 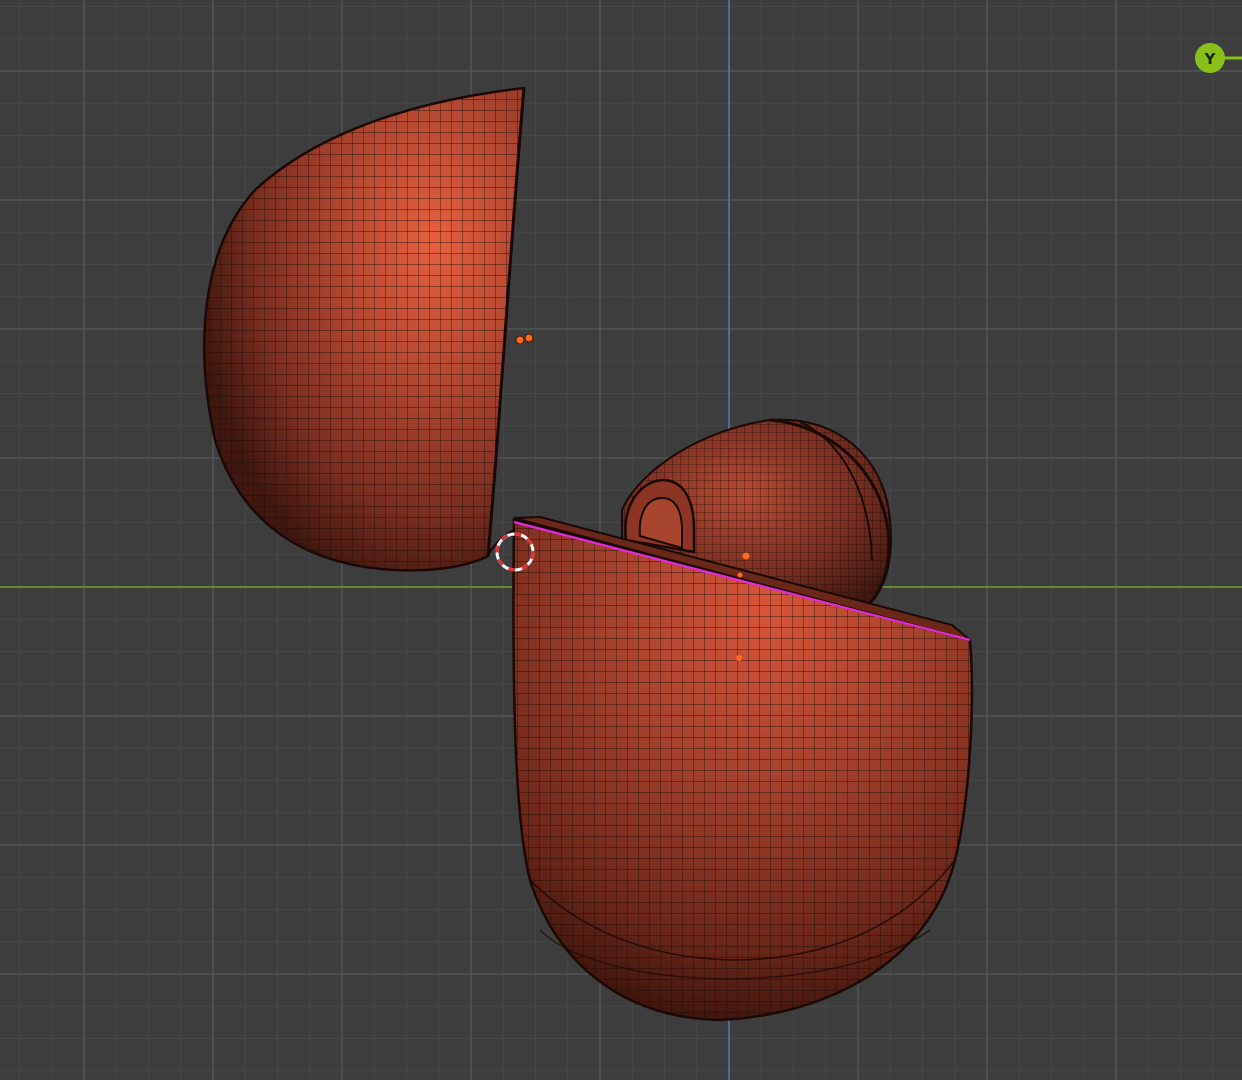 What do you see at coordinates (1210, 59) in the screenshot?
I see `gizmo-y-label: Y` at bounding box center [1210, 59].